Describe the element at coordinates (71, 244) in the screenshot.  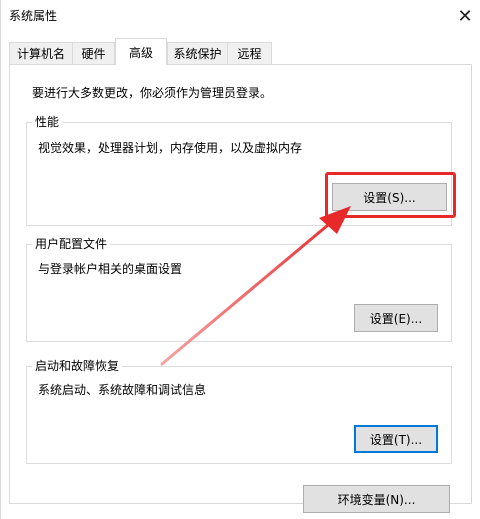
I see `user-profiles-title: 用户配置文件` at that location.